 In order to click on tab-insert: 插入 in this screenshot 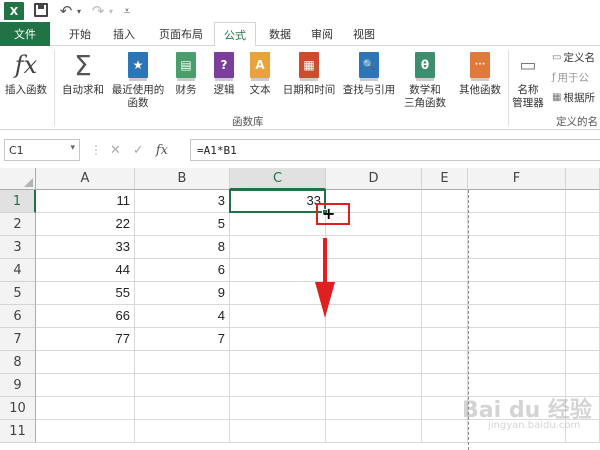, I will do `click(124, 34)`.